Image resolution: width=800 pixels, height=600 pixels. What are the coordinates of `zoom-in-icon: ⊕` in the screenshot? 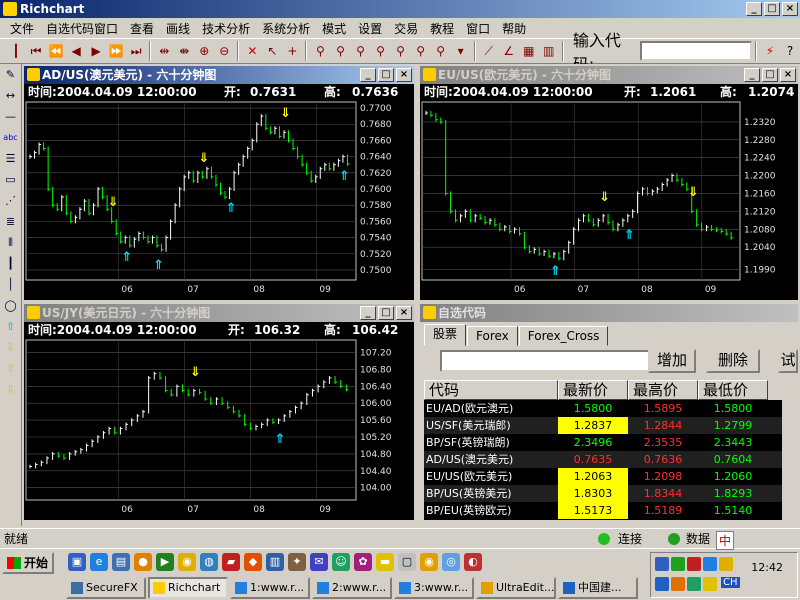 It's located at (204, 51).